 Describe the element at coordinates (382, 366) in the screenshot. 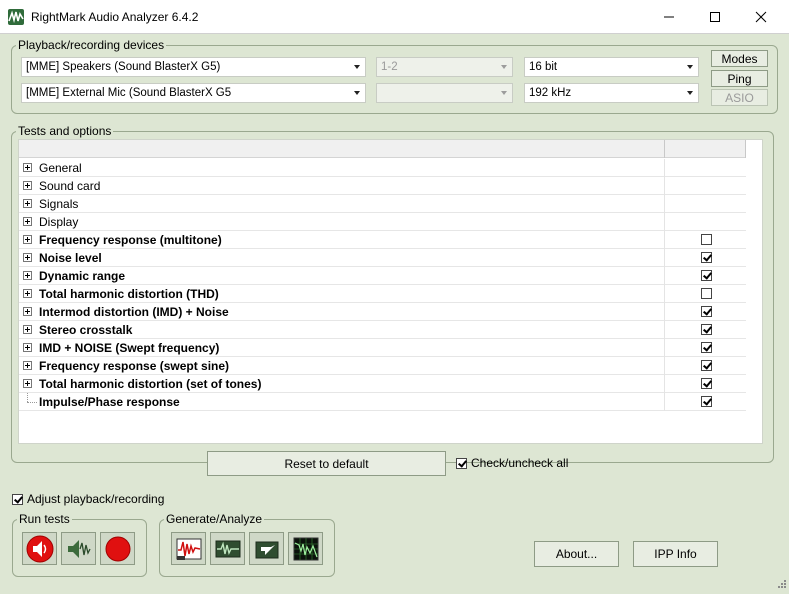

I see `tree-row: Frequency response (swept sine)` at that location.